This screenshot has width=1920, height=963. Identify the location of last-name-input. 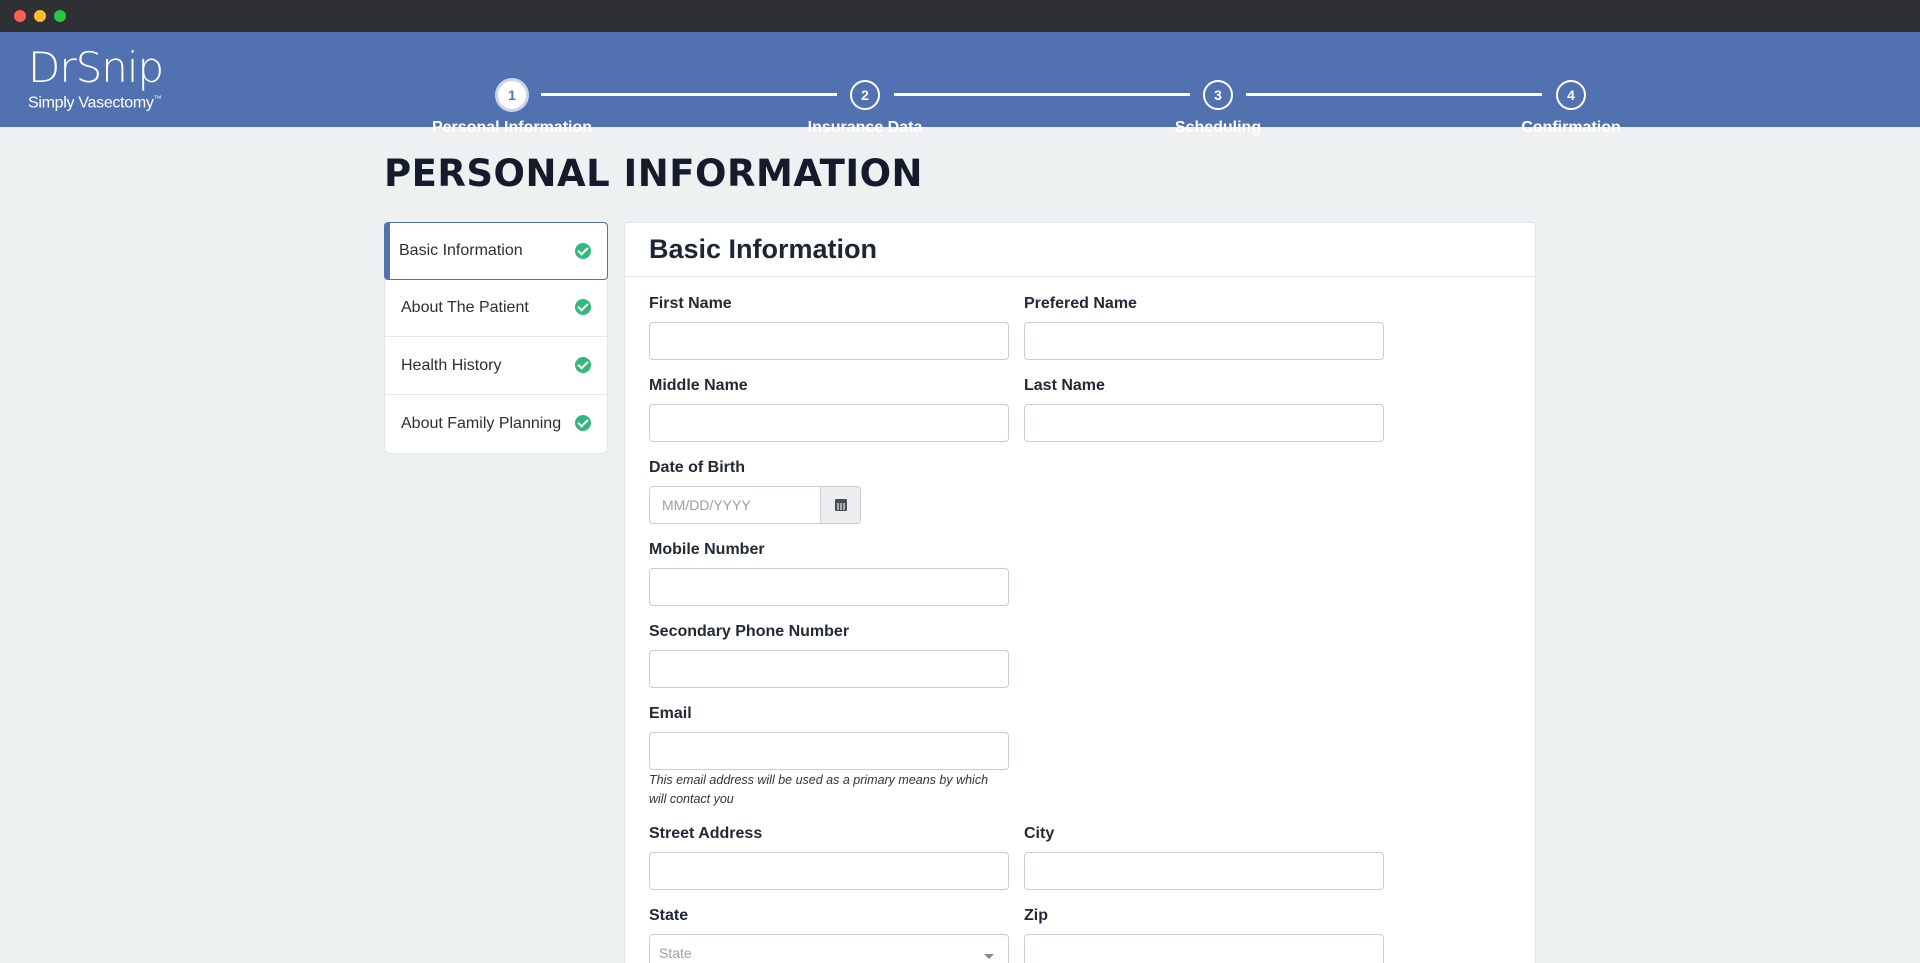
(1204, 423).